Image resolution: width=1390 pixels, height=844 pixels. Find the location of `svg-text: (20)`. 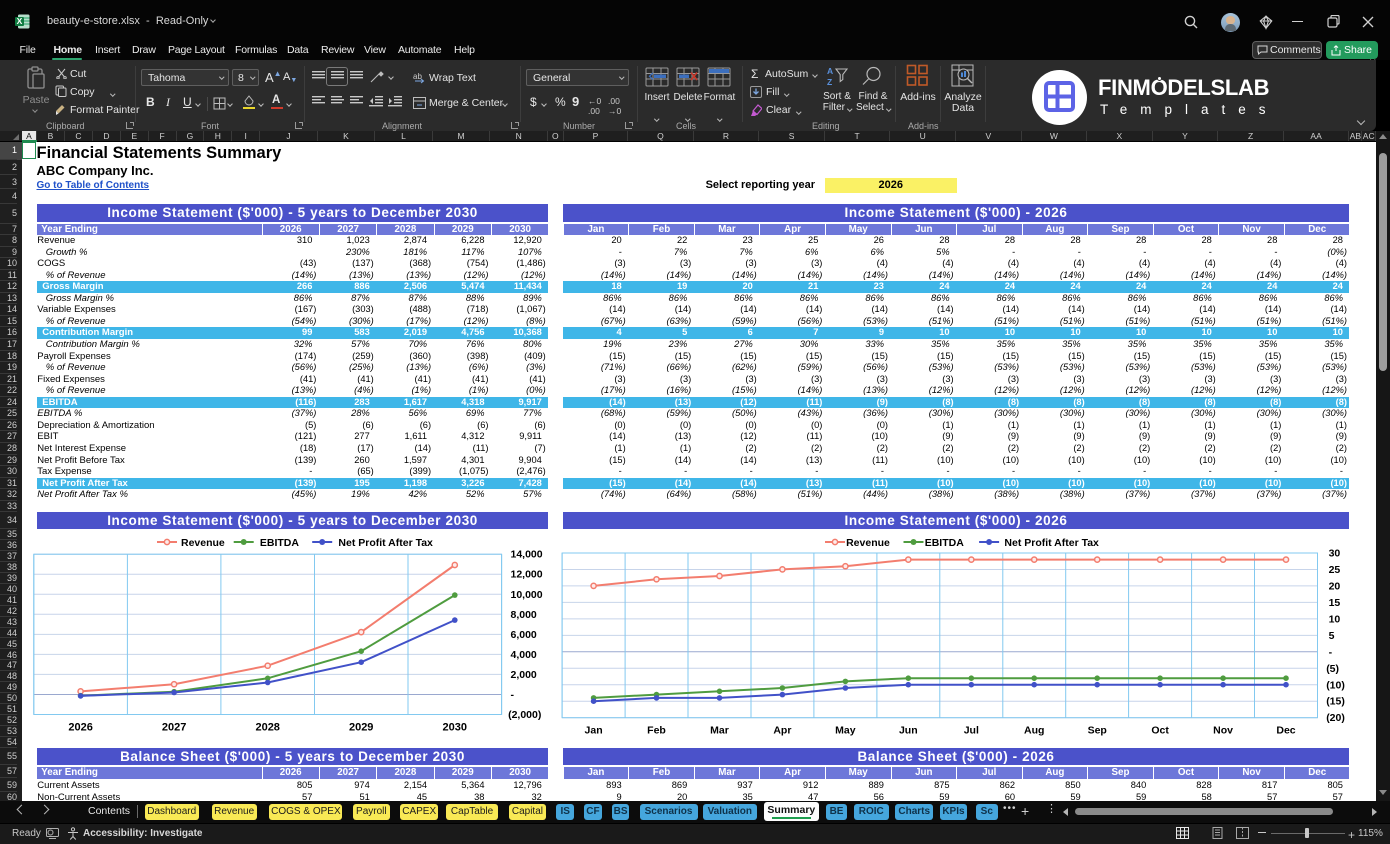

svg-text: (20) is located at coordinates (1335, 718).